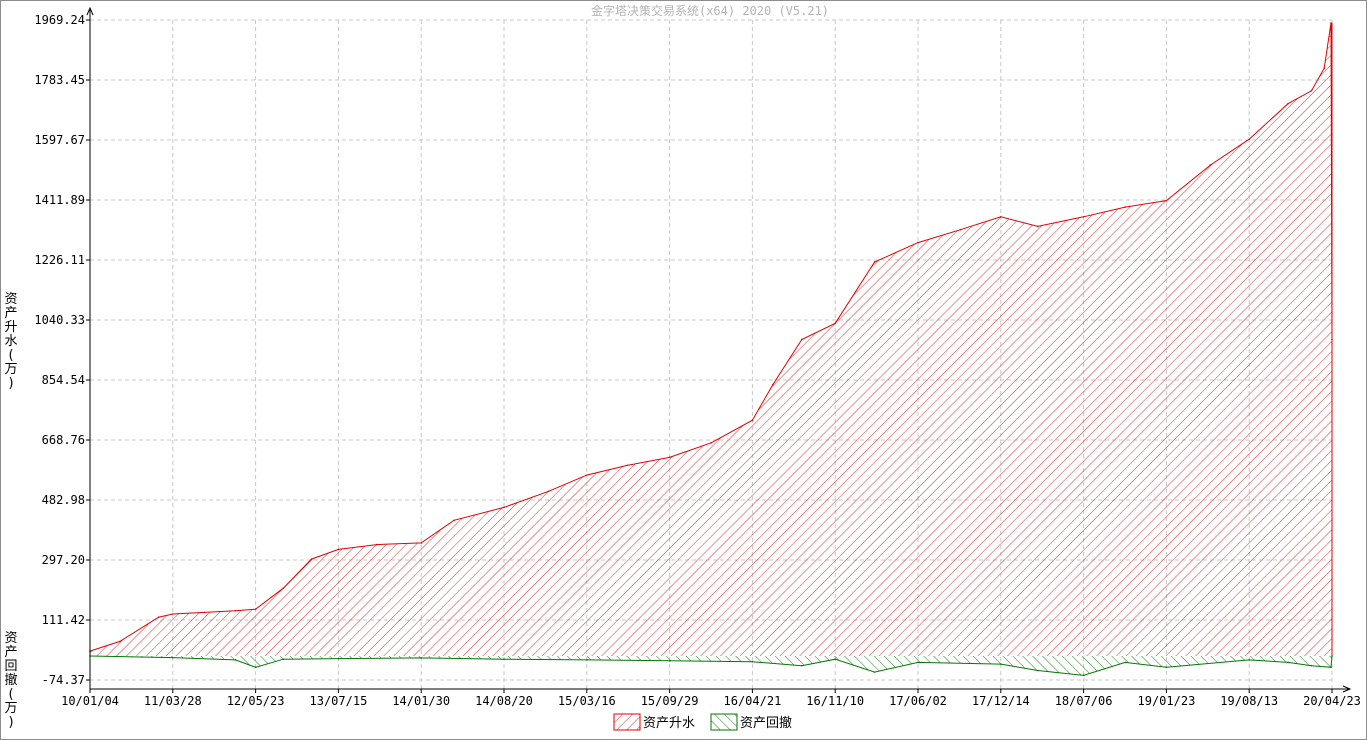 Image resolution: width=1367 pixels, height=740 pixels. What do you see at coordinates (63, 500) in the screenshot?
I see `y-tick-label: 482.98` at bounding box center [63, 500].